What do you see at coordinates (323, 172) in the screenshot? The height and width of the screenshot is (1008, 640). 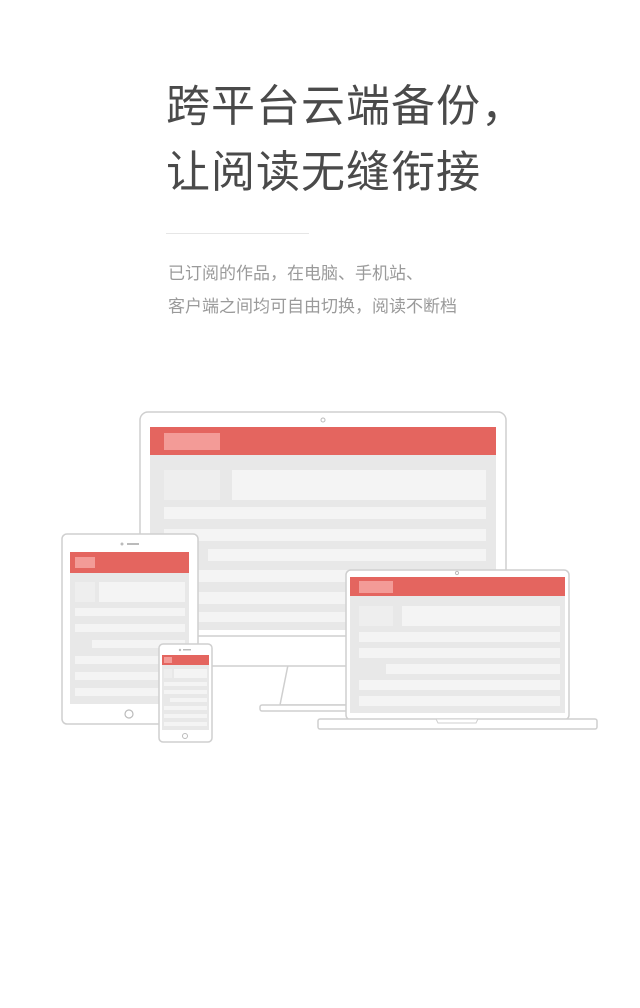 I see `headline-line-2: 让阅读无缝衔接` at bounding box center [323, 172].